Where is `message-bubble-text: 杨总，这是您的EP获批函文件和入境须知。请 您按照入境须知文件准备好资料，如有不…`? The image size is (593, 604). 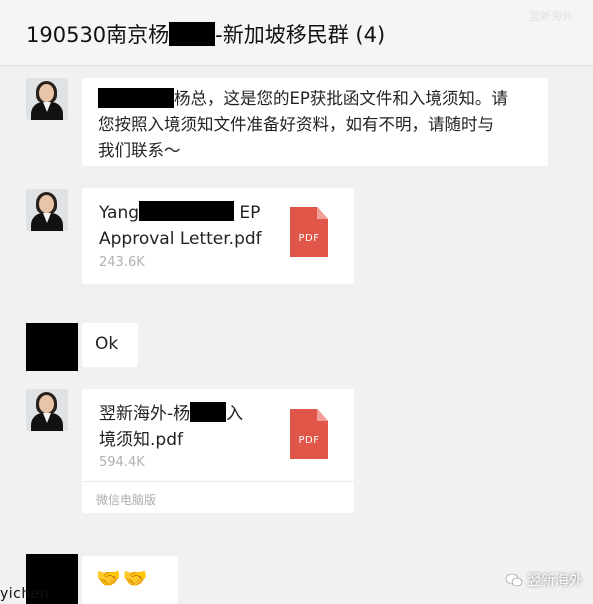
message-bubble-text: 杨总，这是您的EP获批函文件和入境须知。请 您按照入境须知文件准备好资料，如有不… is located at coordinates (315, 122).